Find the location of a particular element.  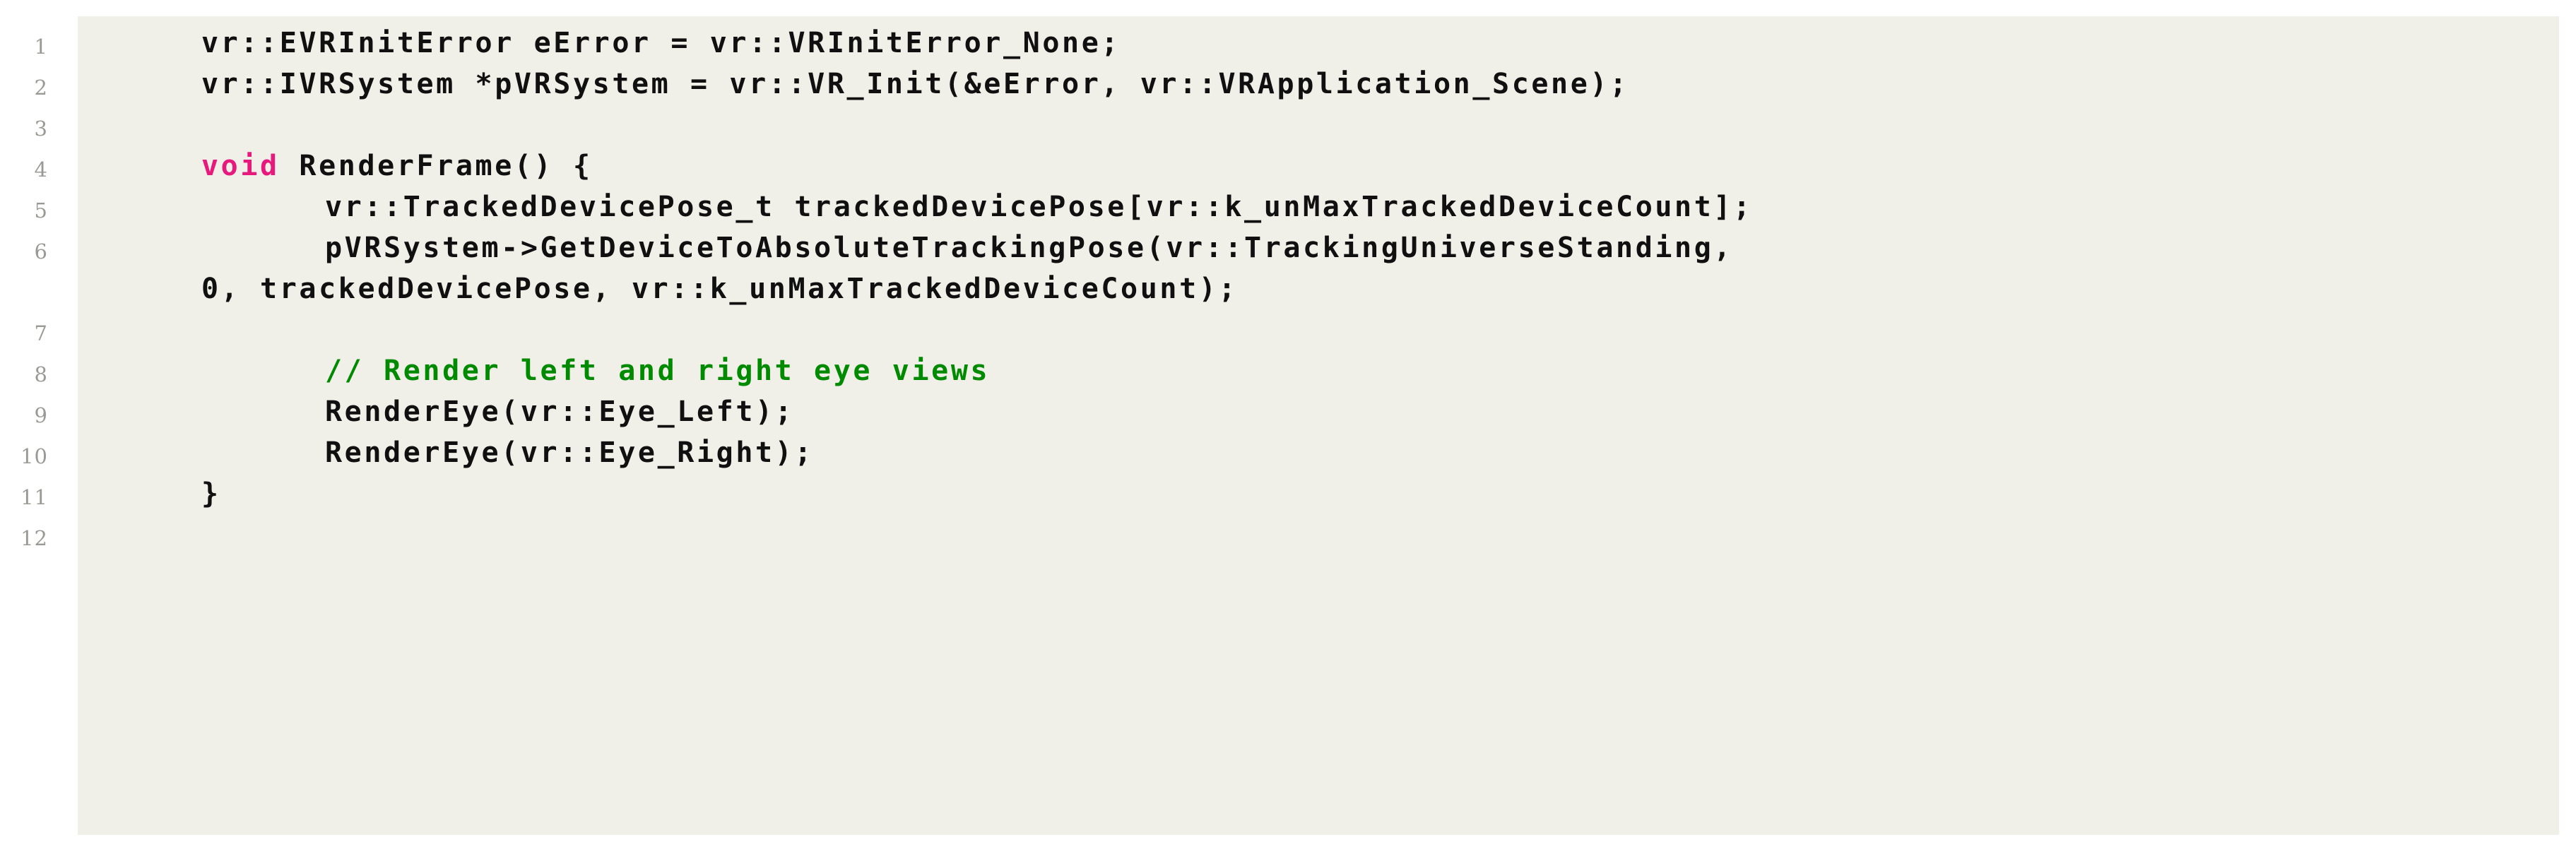

line-number: 8 is located at coordinates (41, 374).